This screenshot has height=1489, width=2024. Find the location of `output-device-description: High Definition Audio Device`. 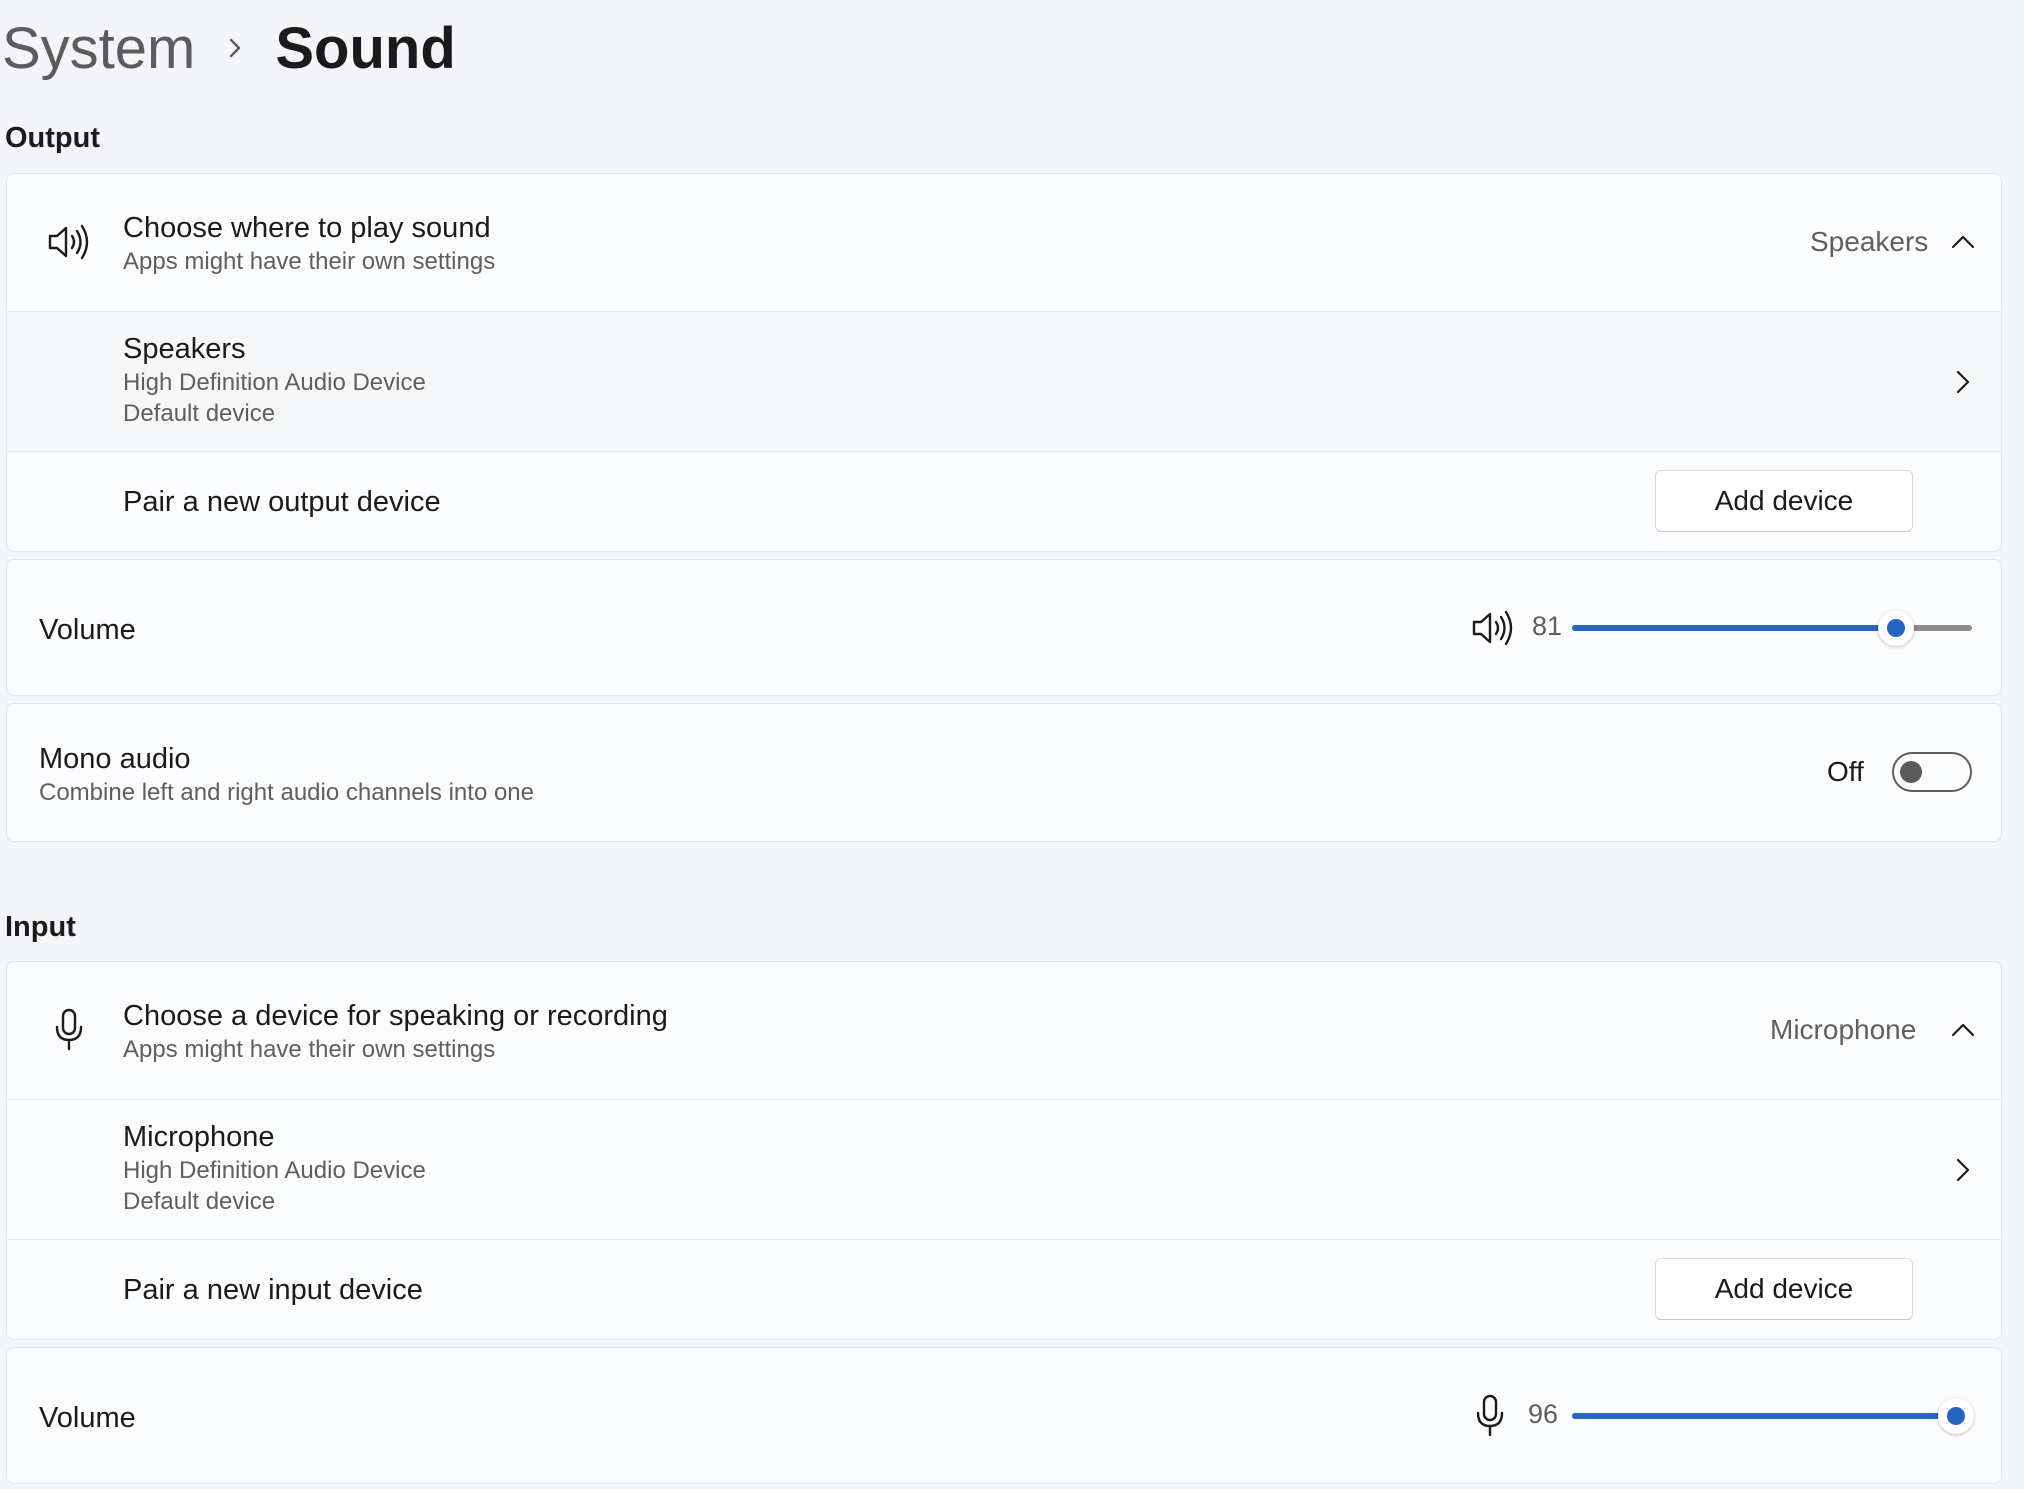

output-device-description: High Definition Audio Device is located at coordinates (274, 382).